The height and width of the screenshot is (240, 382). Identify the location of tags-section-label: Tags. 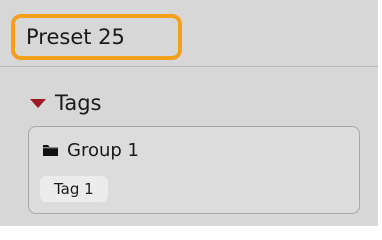
(78, 103).